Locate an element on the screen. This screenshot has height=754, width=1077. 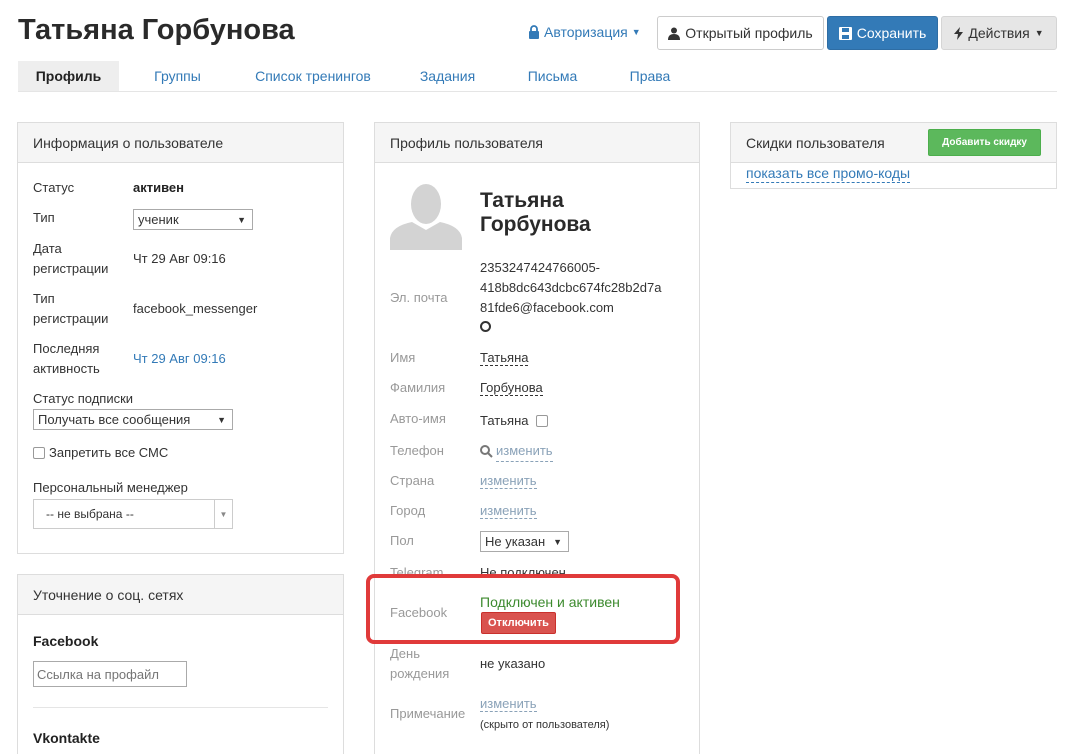
panel-title: Профиль пользователя is located at coordinates (537, 143).